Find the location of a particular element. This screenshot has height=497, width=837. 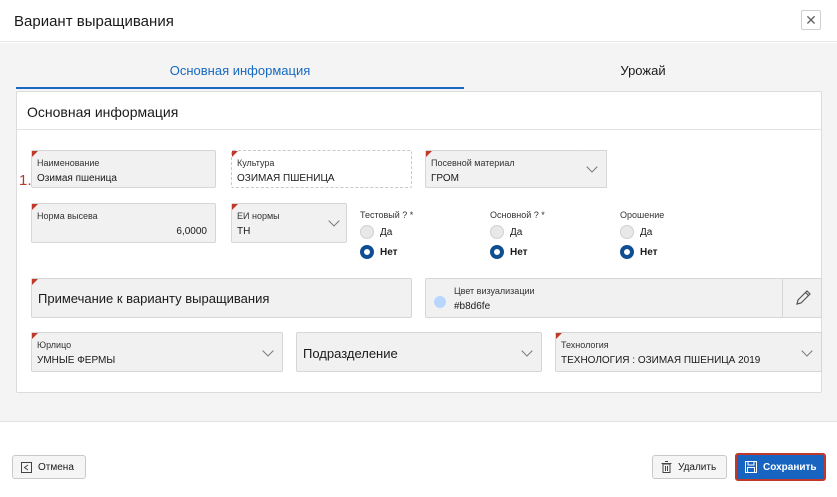

tabs: Основная информация Урожай is located at coordinates (419, 71).